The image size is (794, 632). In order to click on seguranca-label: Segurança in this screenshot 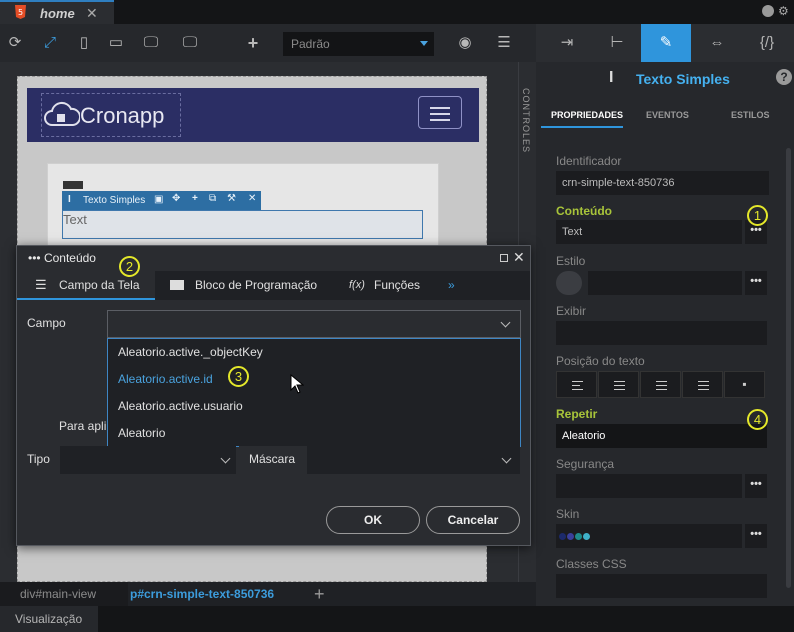, I will do `click(585, 464)`.